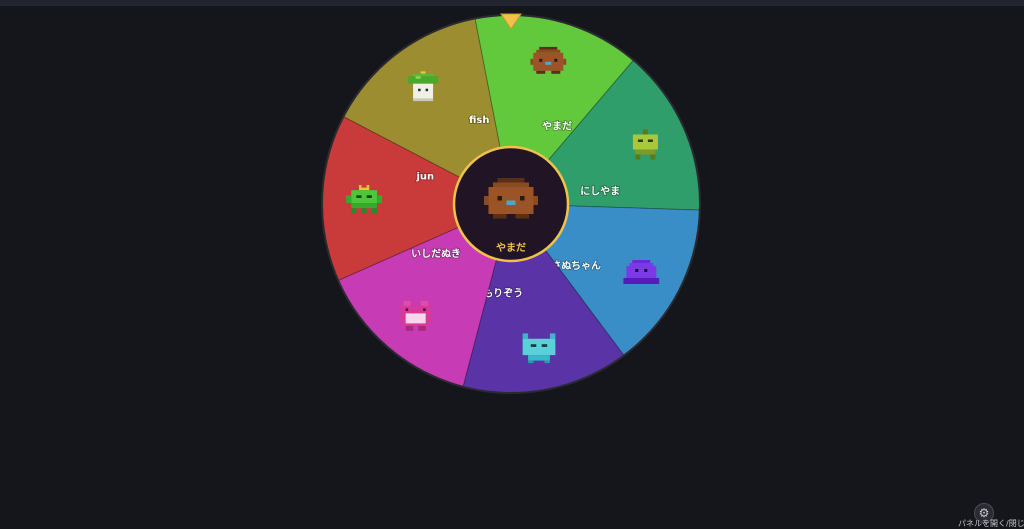 Image resolution: width=1024 pixels, height=529 pixels. I want to click on segment-label: にしやま, so click(600, 192).